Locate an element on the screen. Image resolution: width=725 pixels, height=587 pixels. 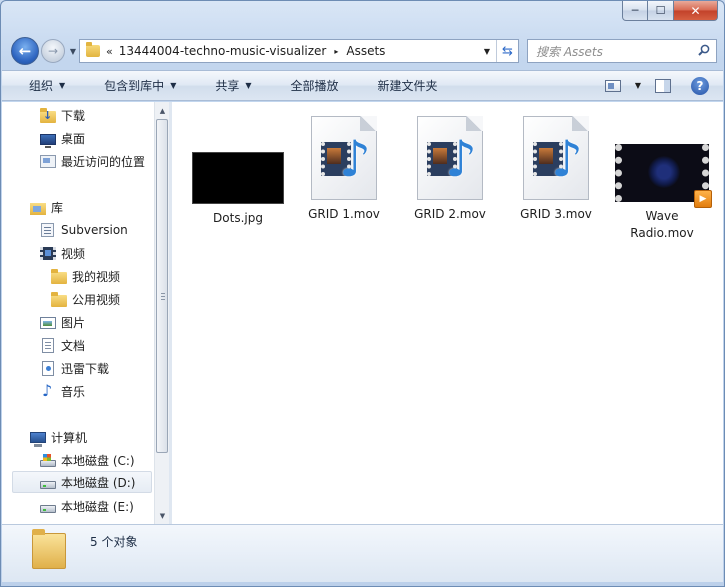
change-view-icon is located at coordinates (612, 85).